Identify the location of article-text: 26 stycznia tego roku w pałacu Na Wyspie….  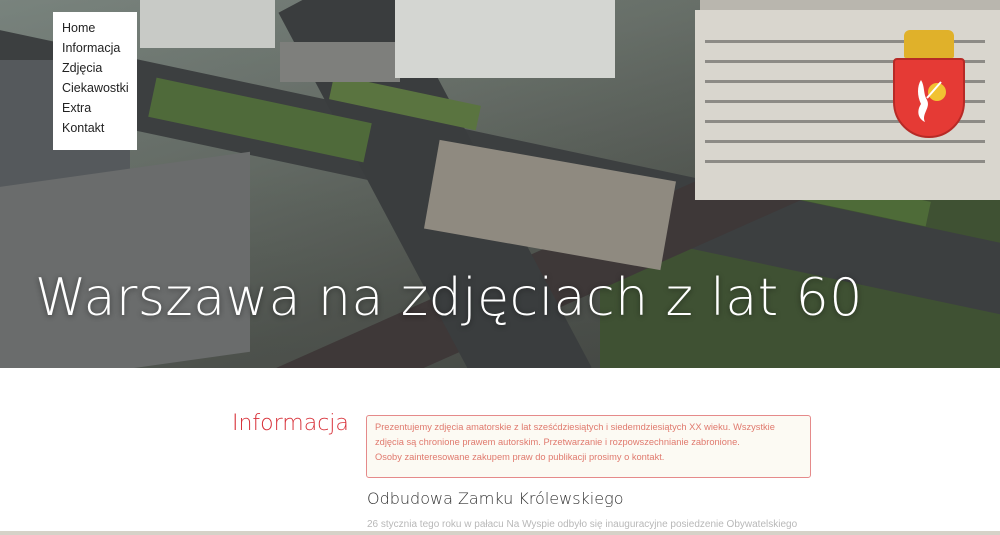
(582, 524).